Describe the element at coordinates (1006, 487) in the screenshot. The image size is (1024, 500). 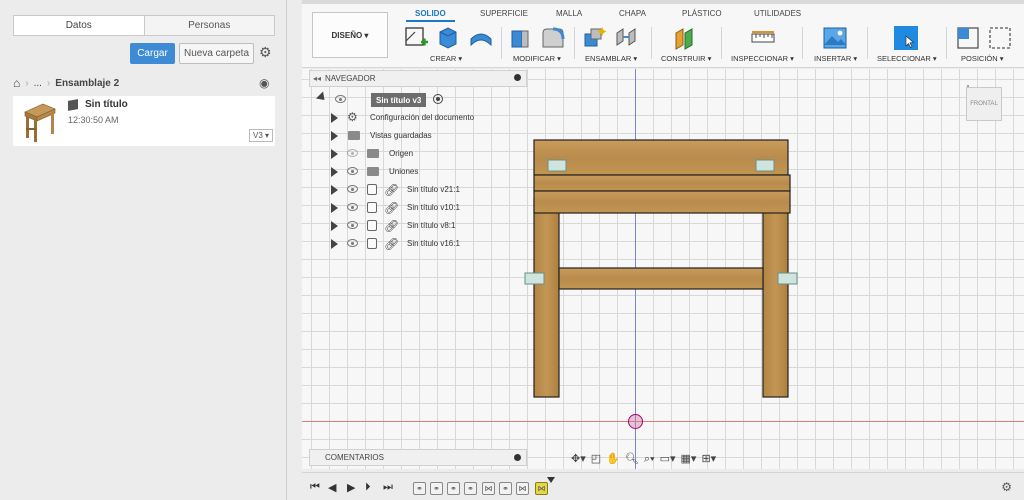
I see `timeline-settings-gear-icon: ⚙` at that location.